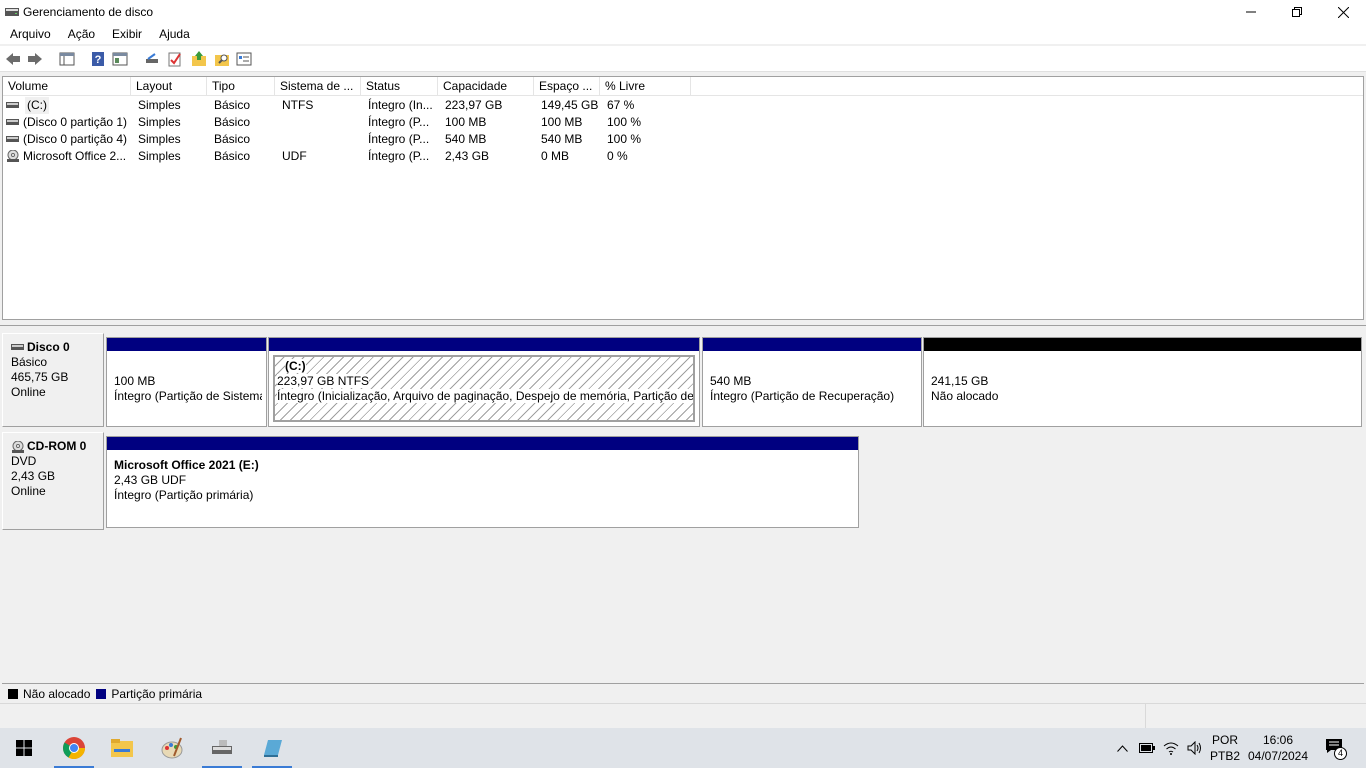 This screenshot has width=1366, height=768. Describe the element at coordinates (1278, 740) in the screenshot. I see `clock-time: 16:06` at that location.